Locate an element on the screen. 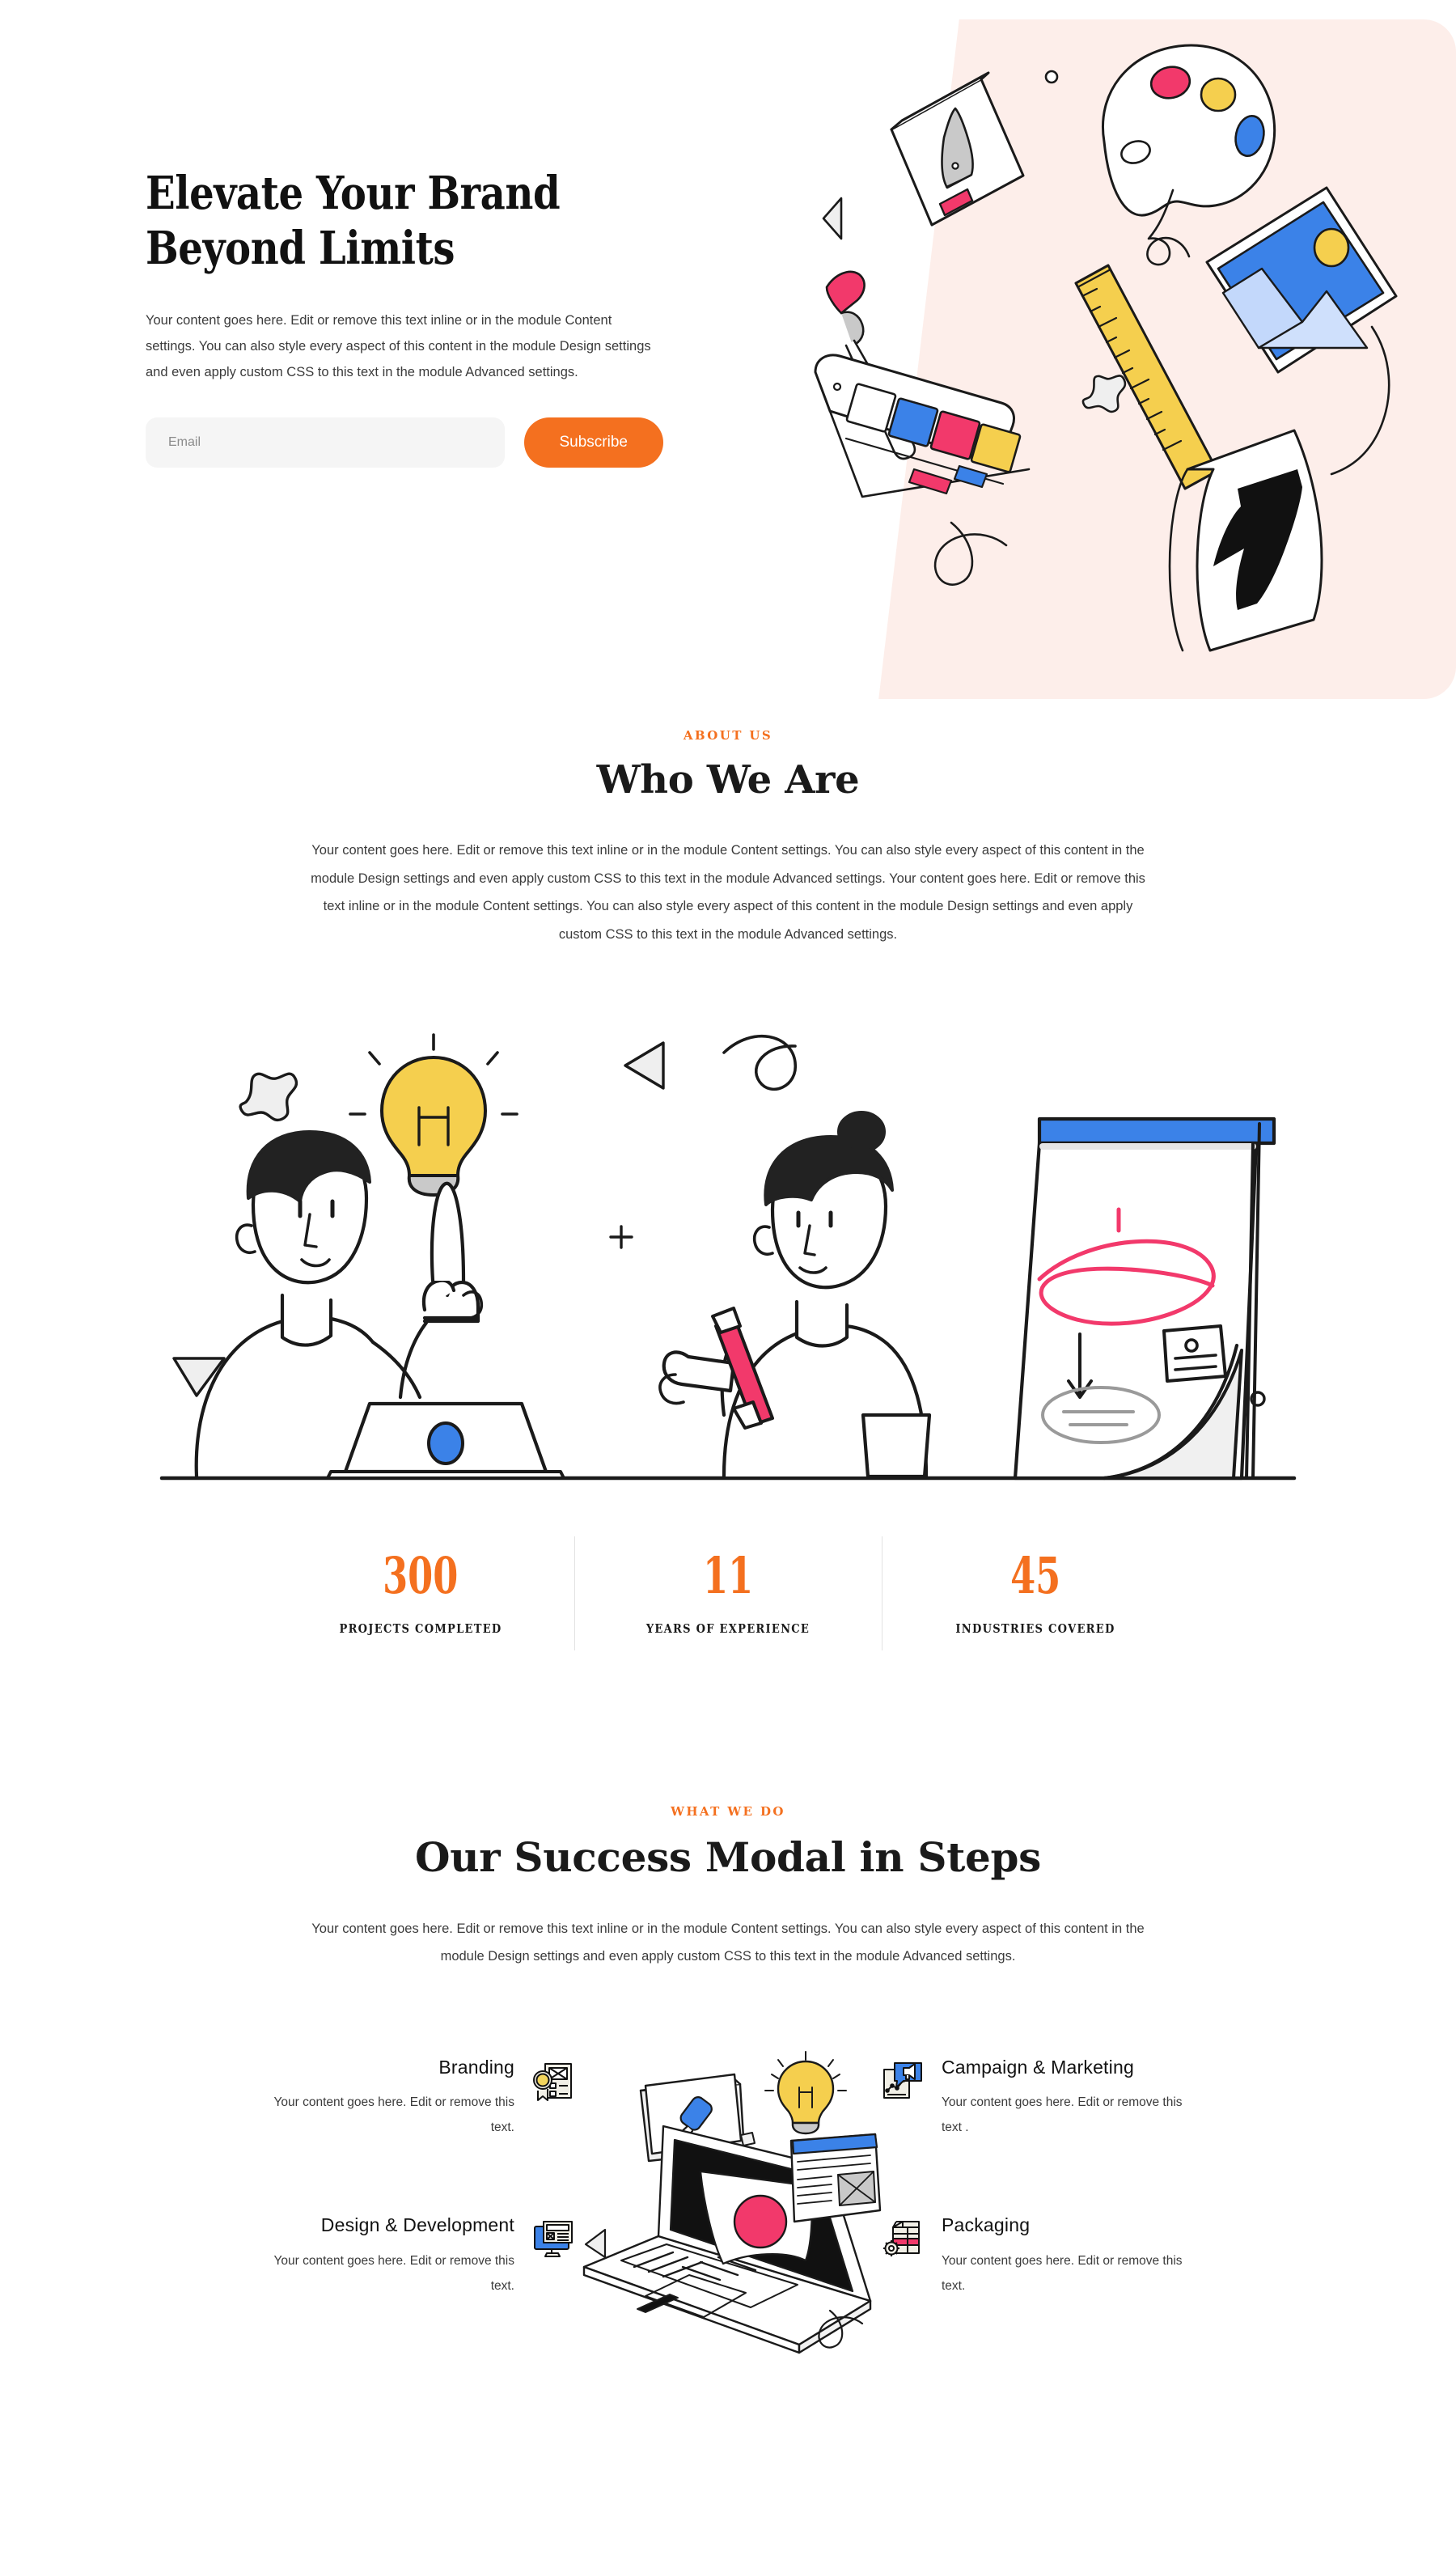 The image size is (1456, 2559). subscribe-button: Subscribe is located at coordinates (593, 443).